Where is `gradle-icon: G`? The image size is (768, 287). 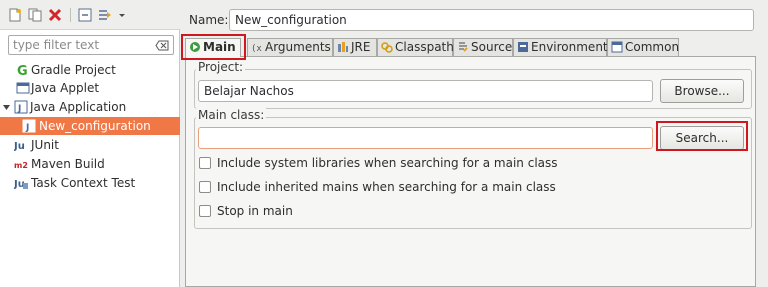 gradle-icon: G is located at coordinates (23, 71).